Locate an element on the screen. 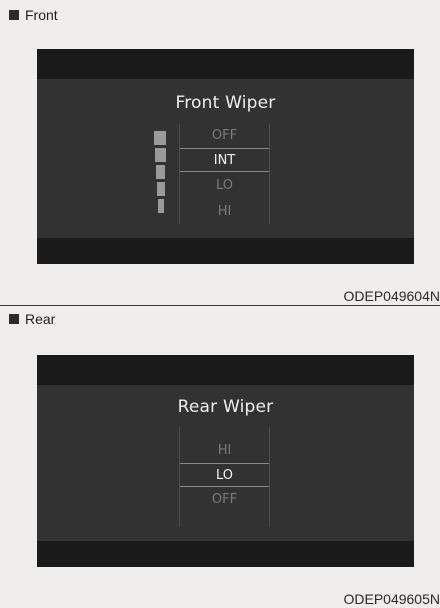  rear-wiper-menu: HI LO OFF is located at coordinates (224, 477).